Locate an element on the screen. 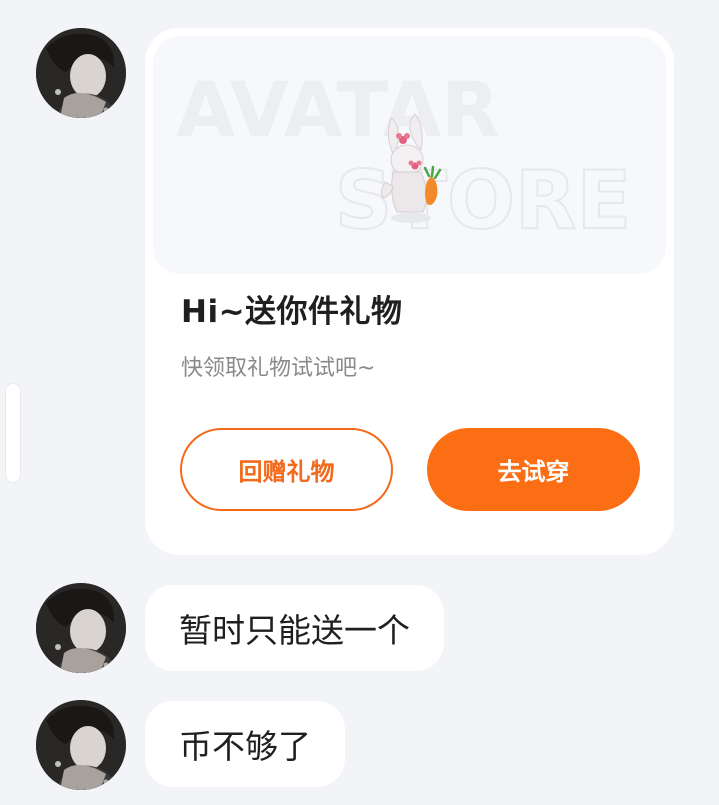  message-bubble: 币不够了 is located at coordinates (245, 744).